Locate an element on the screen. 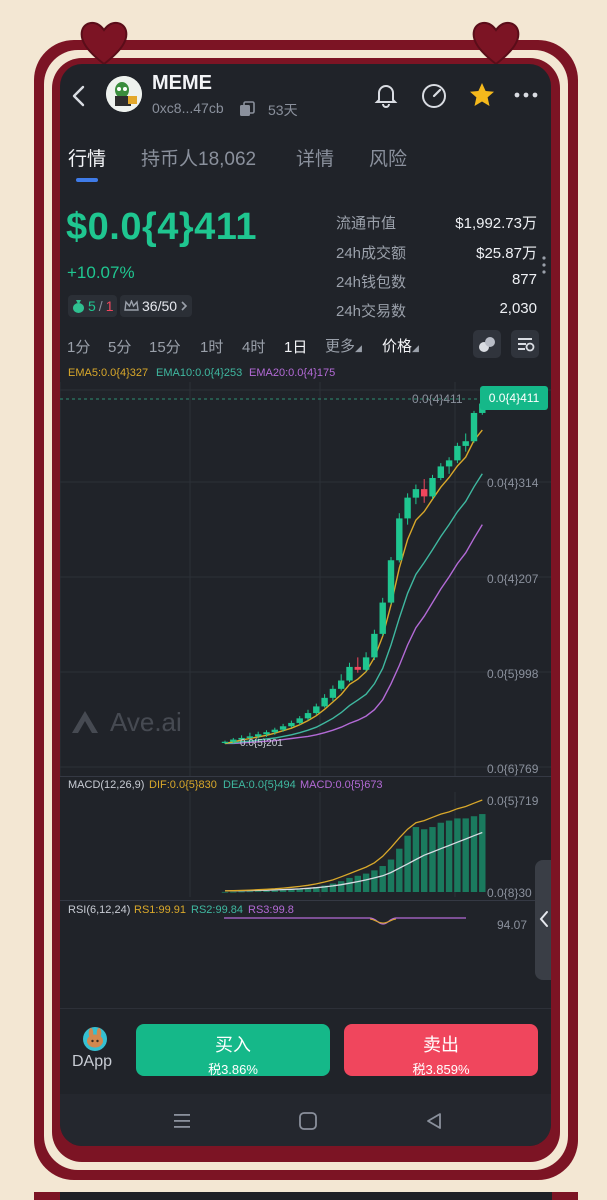 This screenshot has width=607, height=1200. rsi-1: RS1:99.91 is located at coordinates (160, 910).